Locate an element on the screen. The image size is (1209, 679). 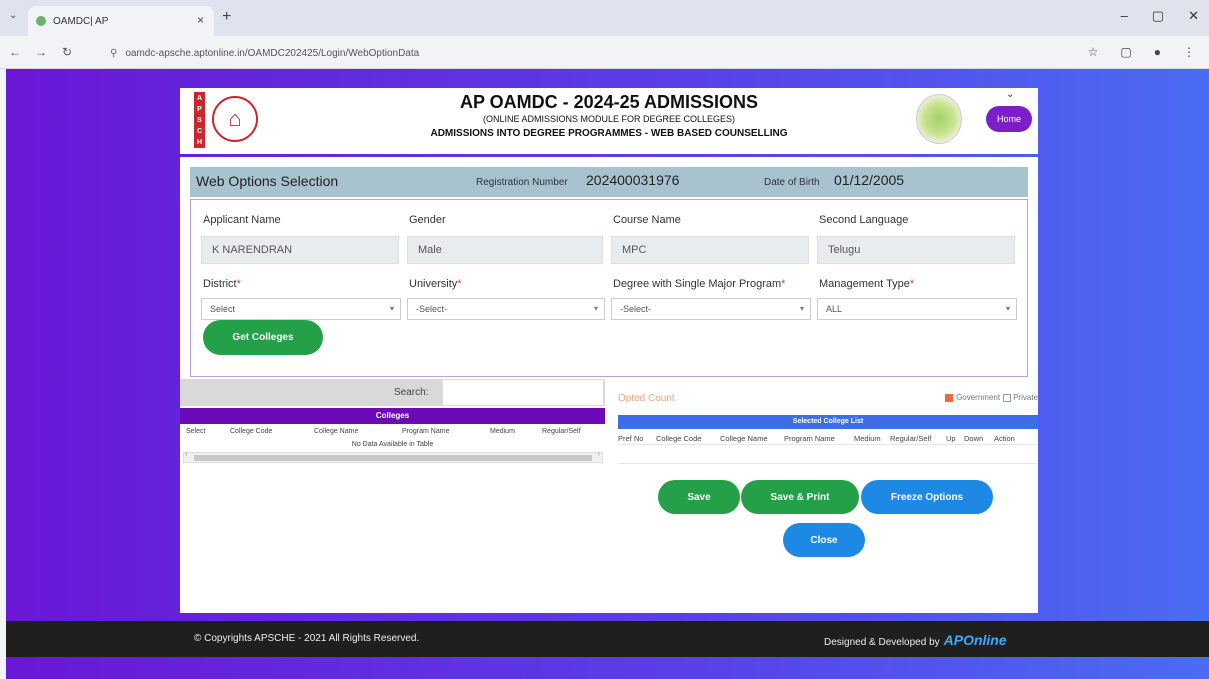
browser-tab-bar: ⌄ OAMDC| AP × + – ▢ ✕ is located at coordinates (604, 18).